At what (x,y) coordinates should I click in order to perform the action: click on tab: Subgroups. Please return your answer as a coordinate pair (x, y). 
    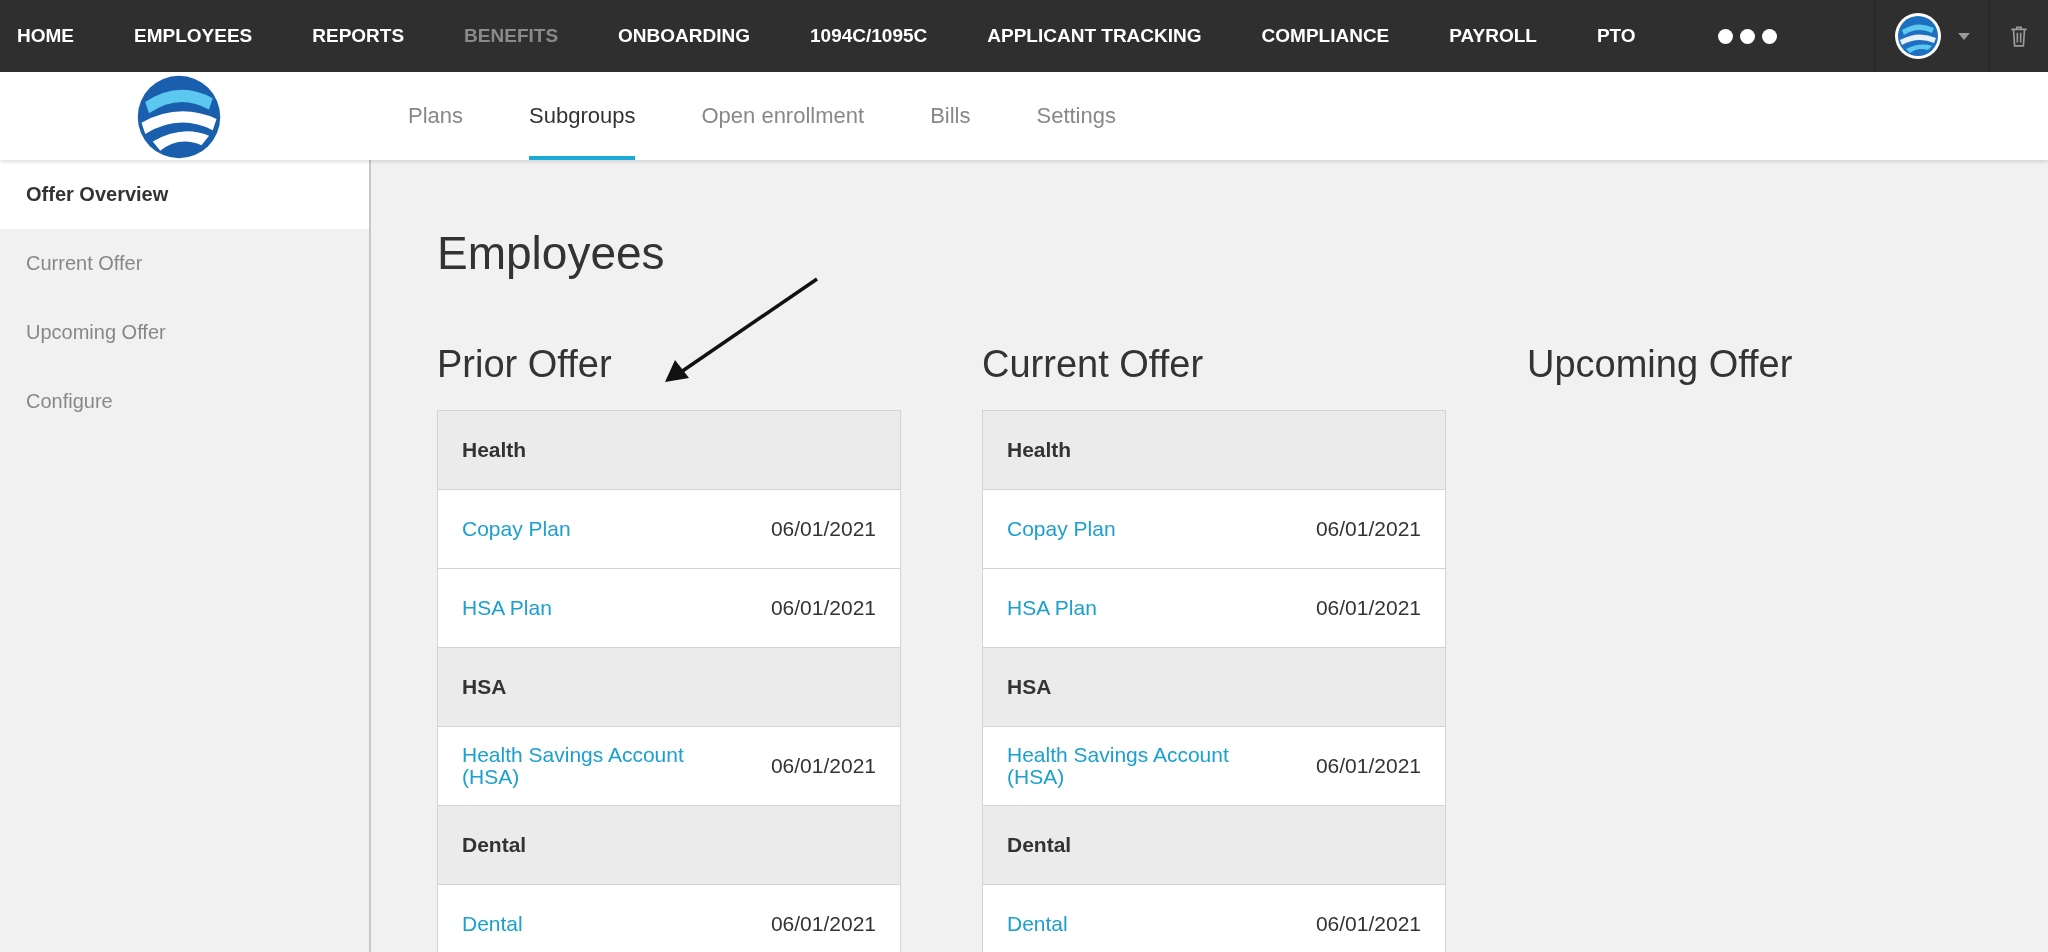
    Looking at the image, I should click on (582, 116).